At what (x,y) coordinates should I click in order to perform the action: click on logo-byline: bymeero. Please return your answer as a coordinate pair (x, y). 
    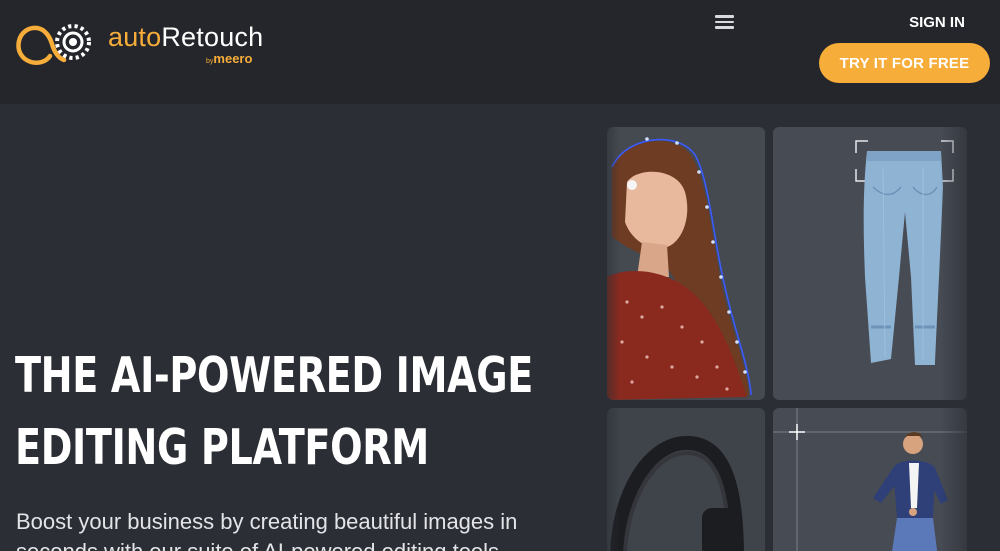
    Looking at the image, I should click on (229, 58).